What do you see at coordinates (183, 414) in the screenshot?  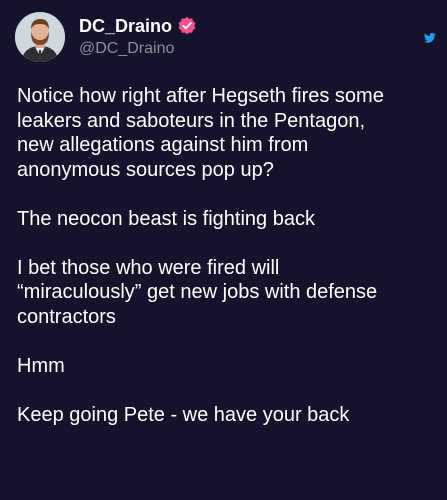 I see `tweet-paragraph: Keep going Pete - we have your back` at bounding box center [183, 414].